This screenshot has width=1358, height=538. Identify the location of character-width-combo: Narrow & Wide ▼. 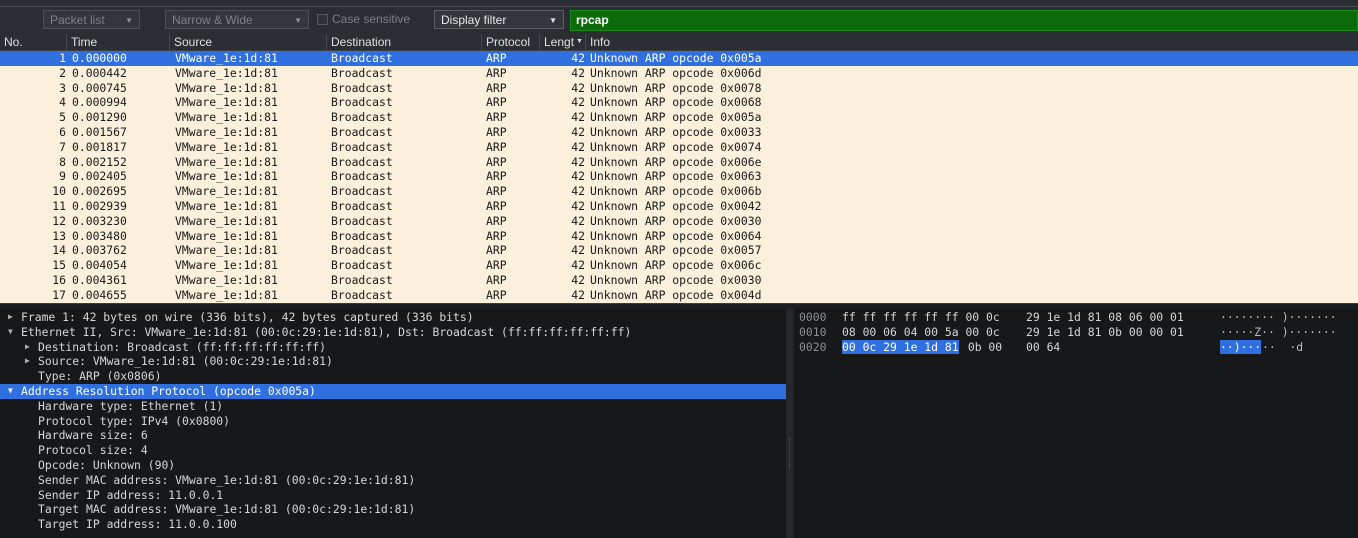
(237, 19).